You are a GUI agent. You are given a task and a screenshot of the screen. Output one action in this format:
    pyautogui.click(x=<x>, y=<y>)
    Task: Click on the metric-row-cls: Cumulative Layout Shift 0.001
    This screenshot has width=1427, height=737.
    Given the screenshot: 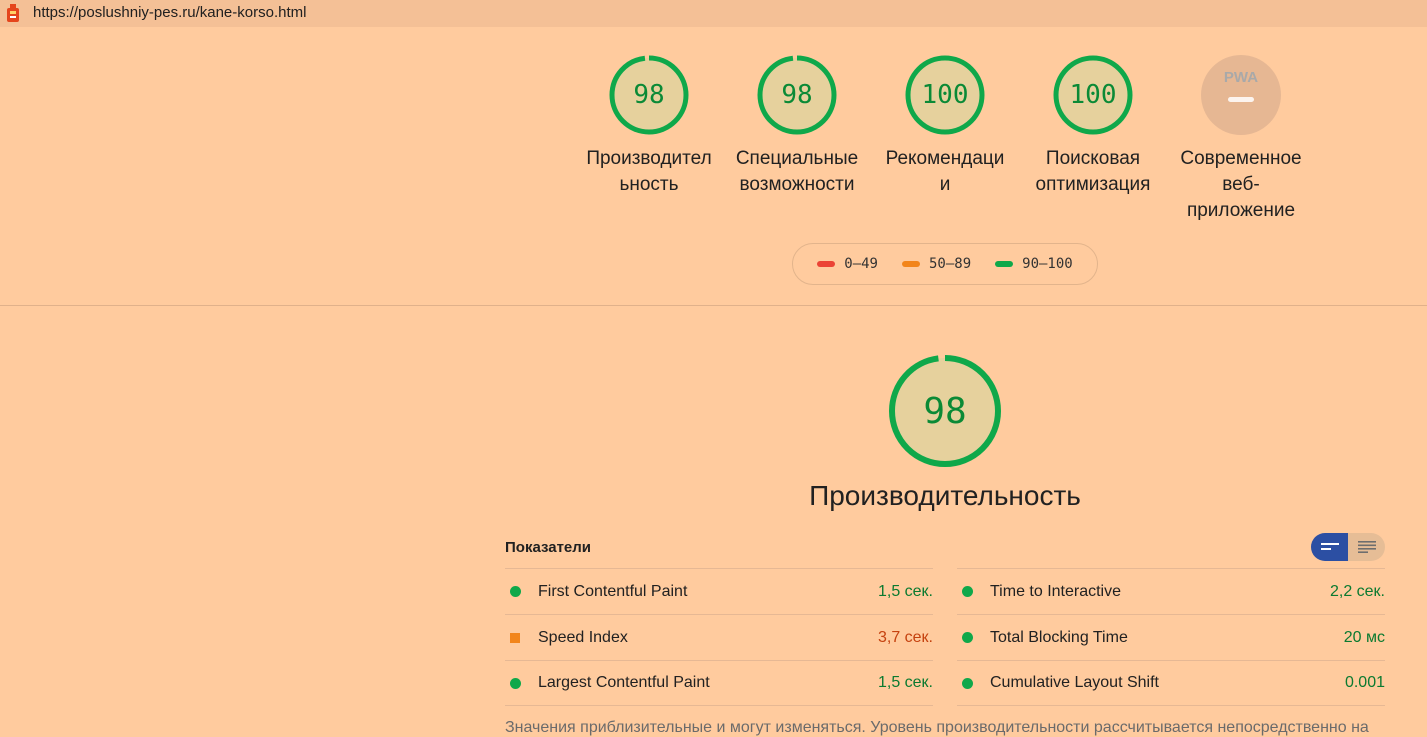 What is the action you would take?
    pyautogui.click(x=1171, y=683)
    